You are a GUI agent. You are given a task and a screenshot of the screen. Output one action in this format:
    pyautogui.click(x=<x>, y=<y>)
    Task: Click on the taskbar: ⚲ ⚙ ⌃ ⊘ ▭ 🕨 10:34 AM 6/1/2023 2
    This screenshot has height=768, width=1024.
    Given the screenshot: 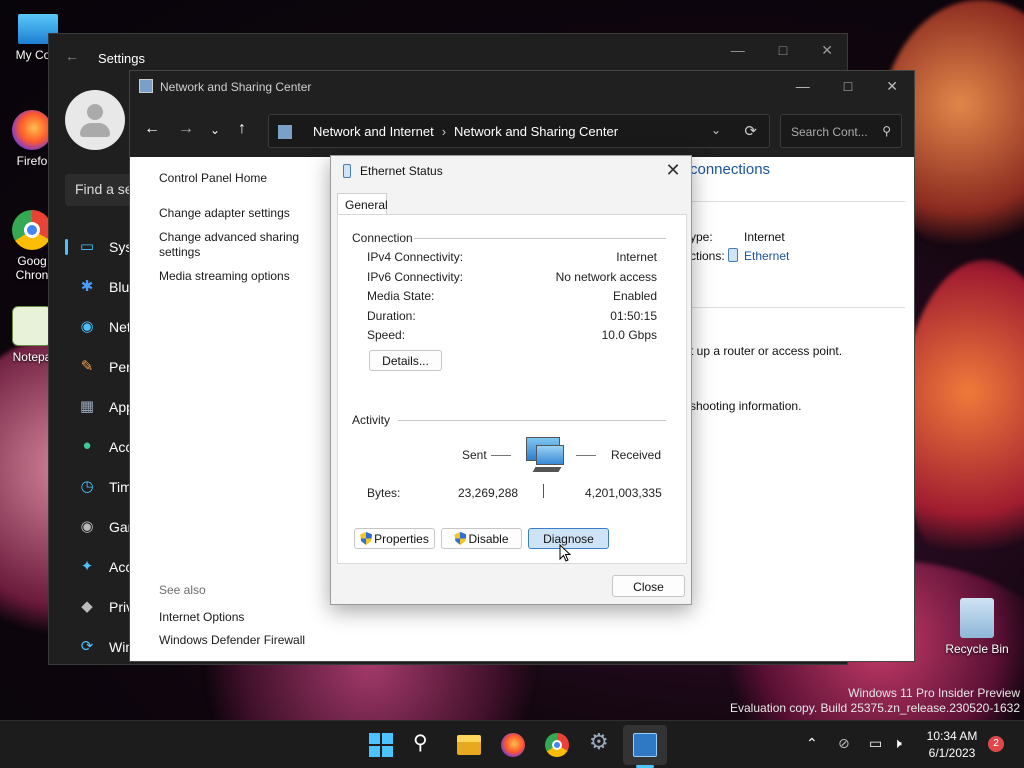 What is the action you would take?
    pyautogui.click(x=512, y=744)
    